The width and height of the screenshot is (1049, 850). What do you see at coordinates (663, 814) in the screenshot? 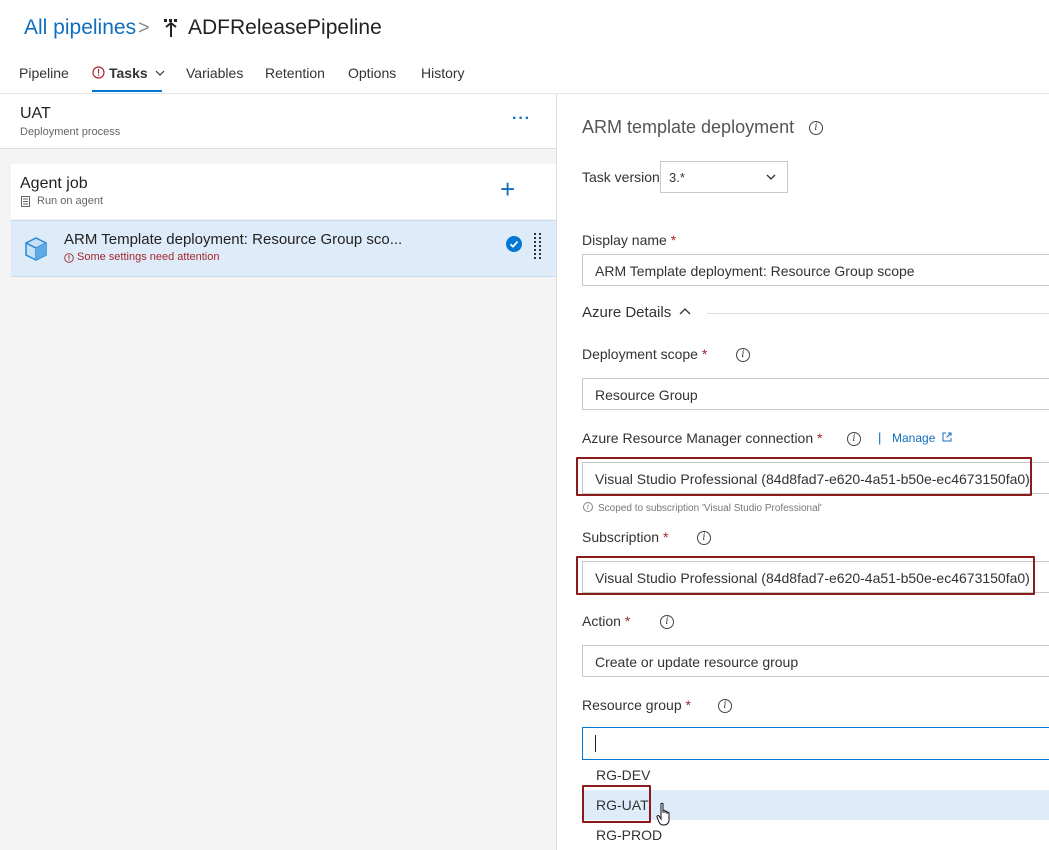
I see `hand-cursor-icon` at bounding box center [663, 814].